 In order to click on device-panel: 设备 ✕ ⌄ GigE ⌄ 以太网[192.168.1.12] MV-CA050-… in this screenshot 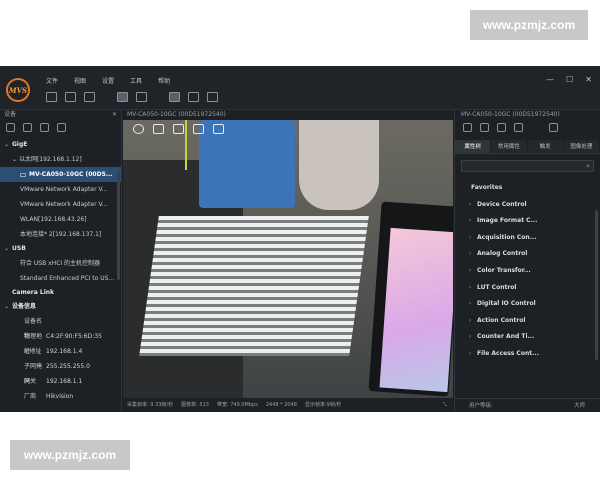, I will do `click(61, 261)`.